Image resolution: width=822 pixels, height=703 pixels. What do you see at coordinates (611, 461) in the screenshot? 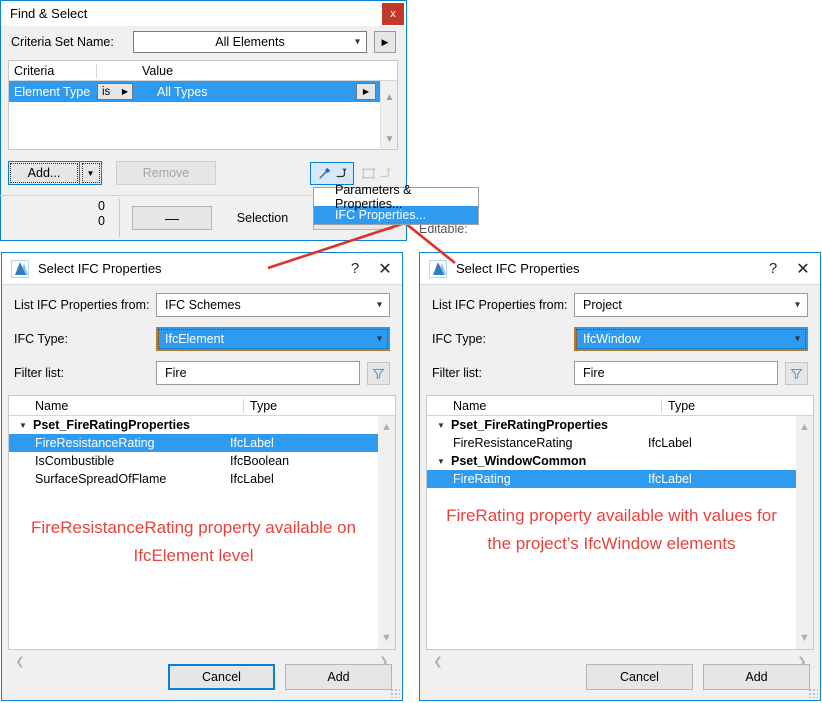
I see `list-group-header: ▼ Pset_WindowCommon` at bounding box center [611, 461].